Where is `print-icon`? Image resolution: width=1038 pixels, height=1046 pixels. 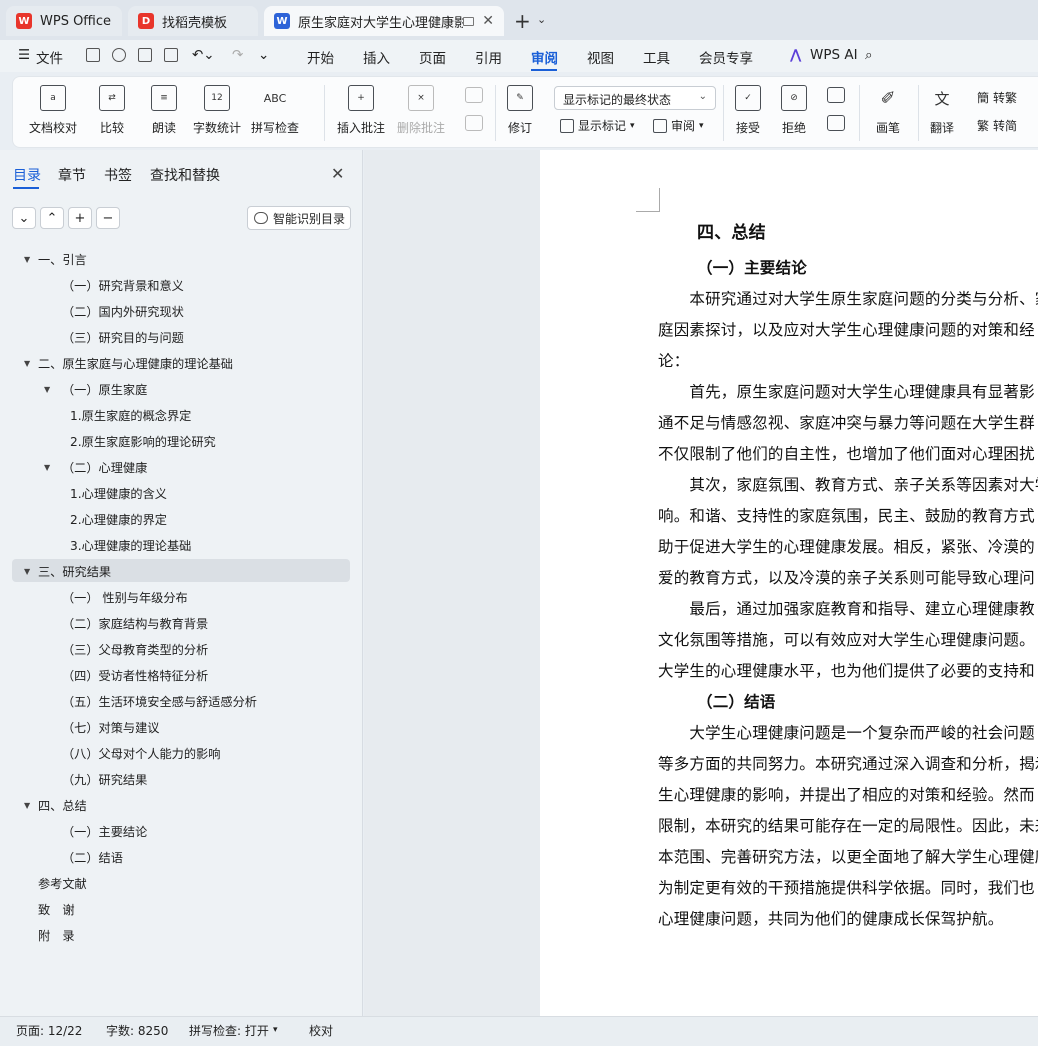 print-icon is located at coordinates (145, 55).